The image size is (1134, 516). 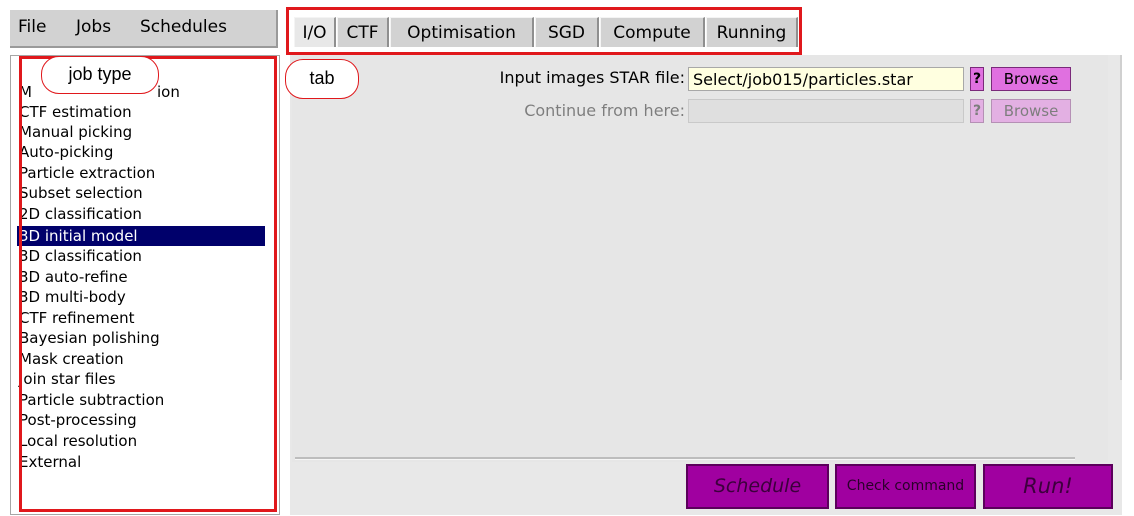 I want to click on input-star-browse-button: Browse, so click(x=1031, y=79).